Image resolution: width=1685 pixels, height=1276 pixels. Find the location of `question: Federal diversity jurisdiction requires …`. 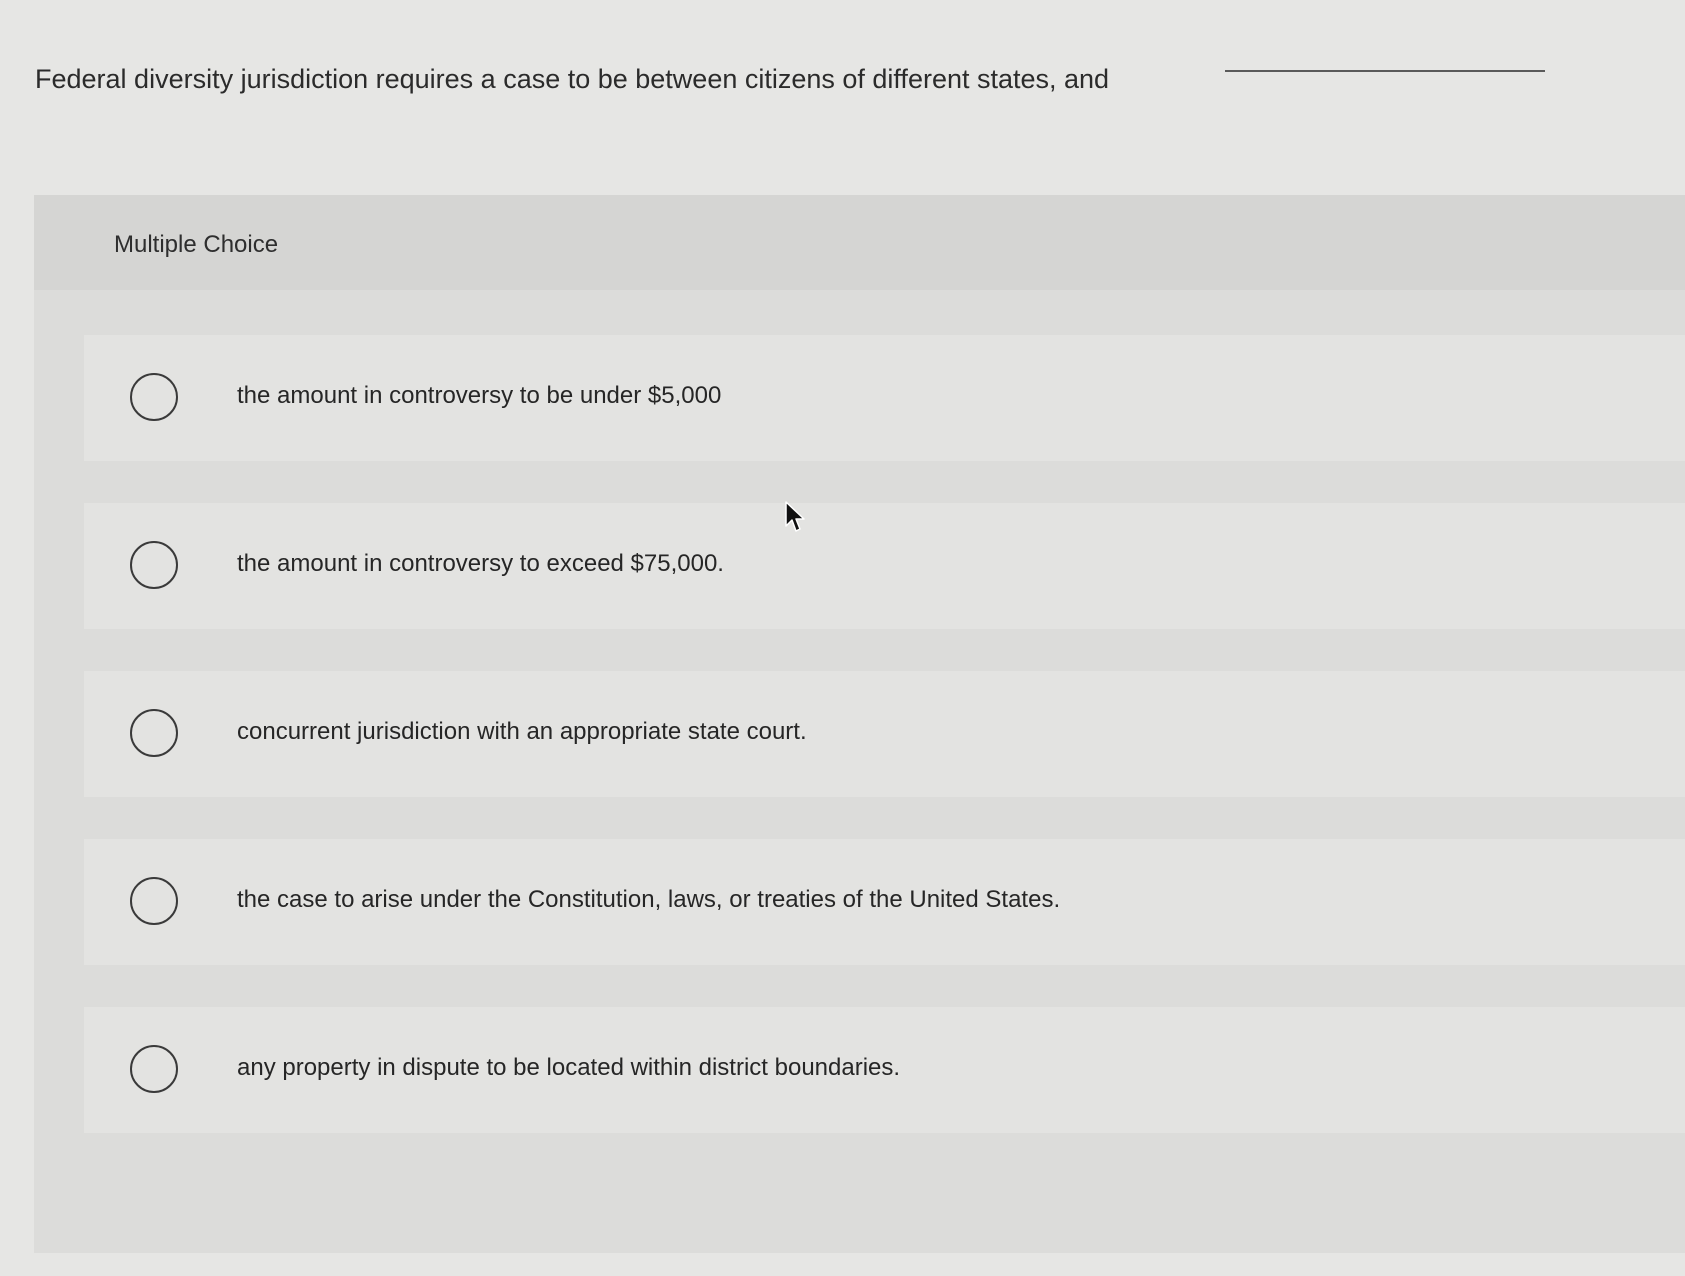

question: Federal diversity jurisdiction requires … is located at coordinates (845, 82).